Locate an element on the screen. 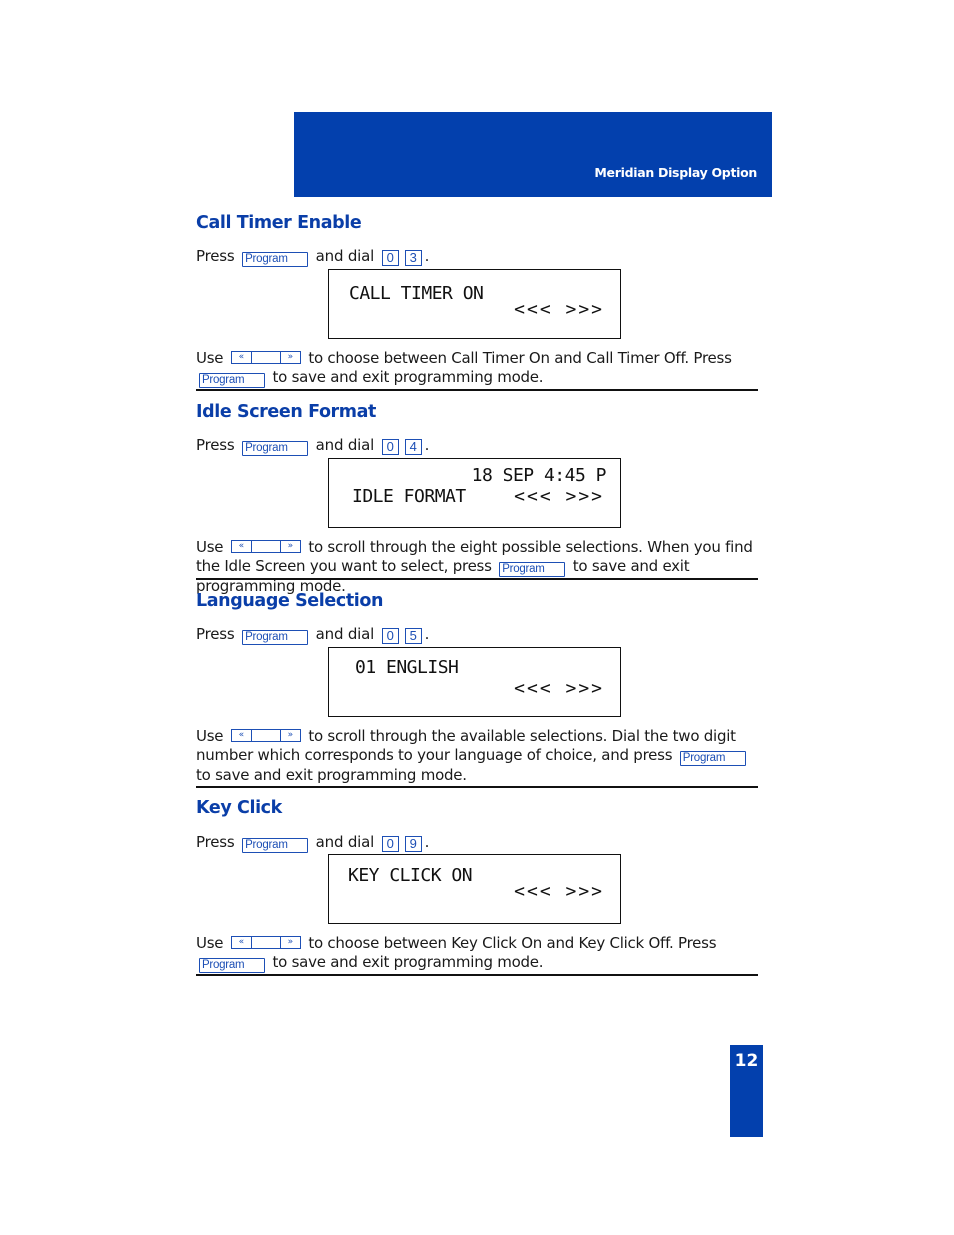  section-title: Idle Screen Format is located at coordinates (286, 412).